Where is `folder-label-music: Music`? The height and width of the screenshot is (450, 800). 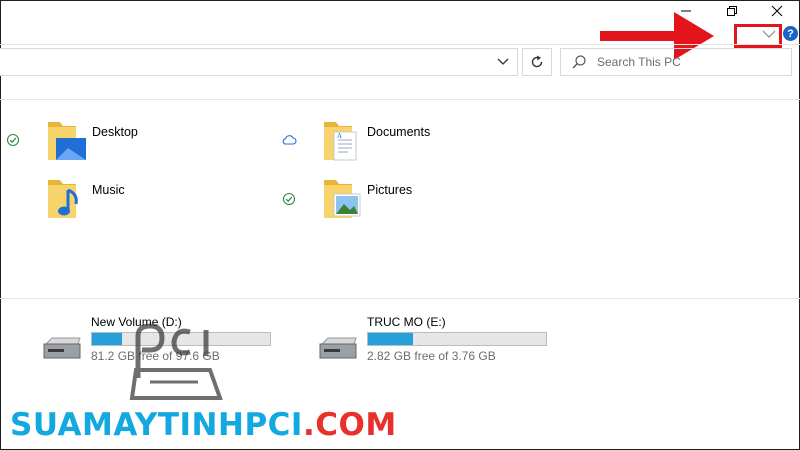 folder-label-music: Music is located at coordinates (108, 190).